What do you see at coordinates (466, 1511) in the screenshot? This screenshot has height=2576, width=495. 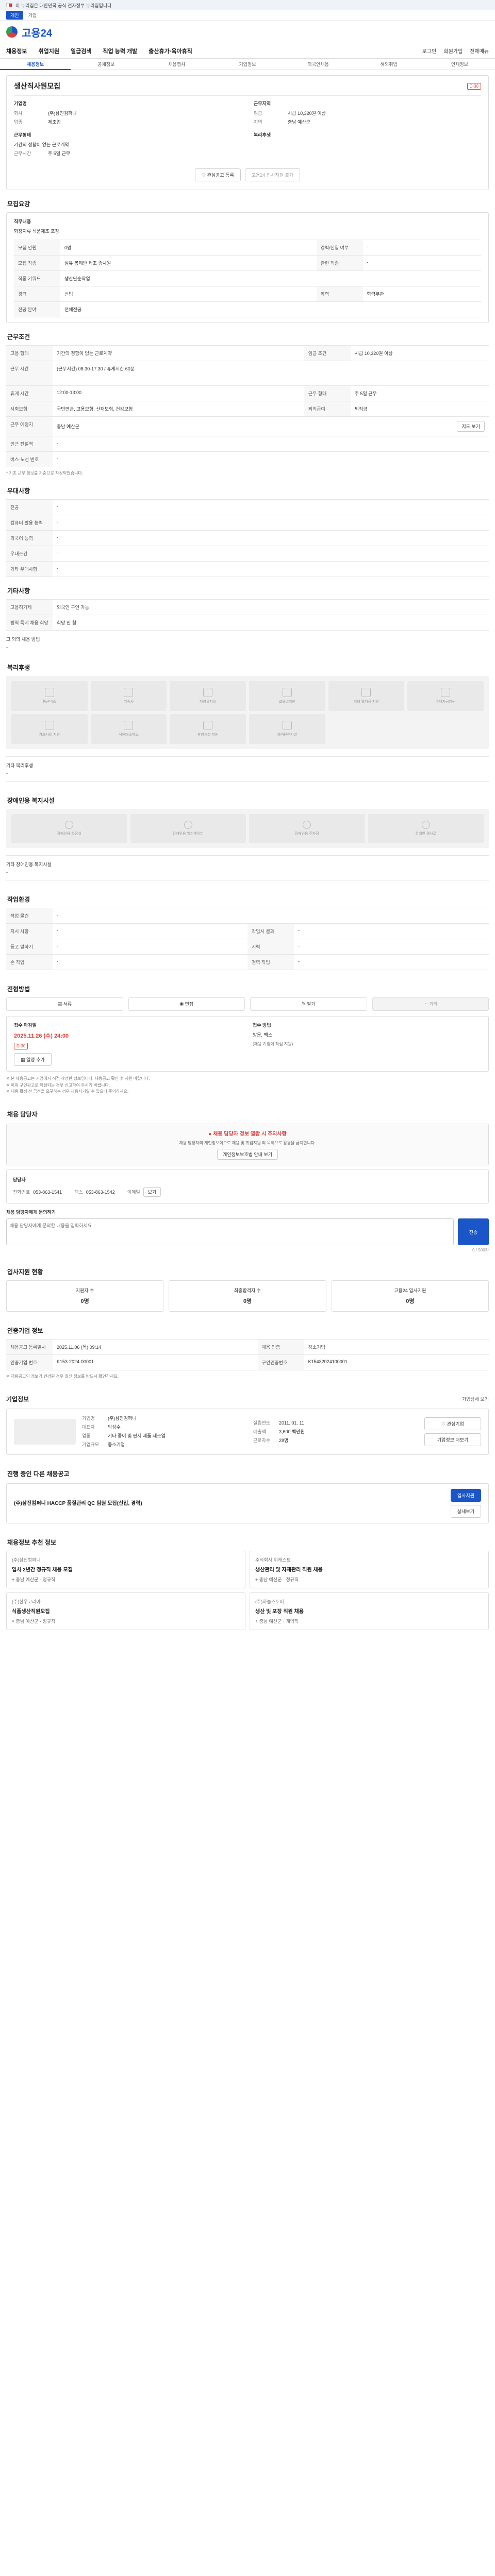 I see `similar-detail-button: 상세보기` at bounding box center [466, 1511].